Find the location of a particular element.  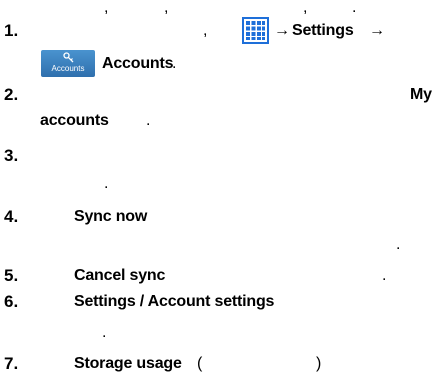

accounts-icon-label: Accounts is located at coordinates (68, 68).